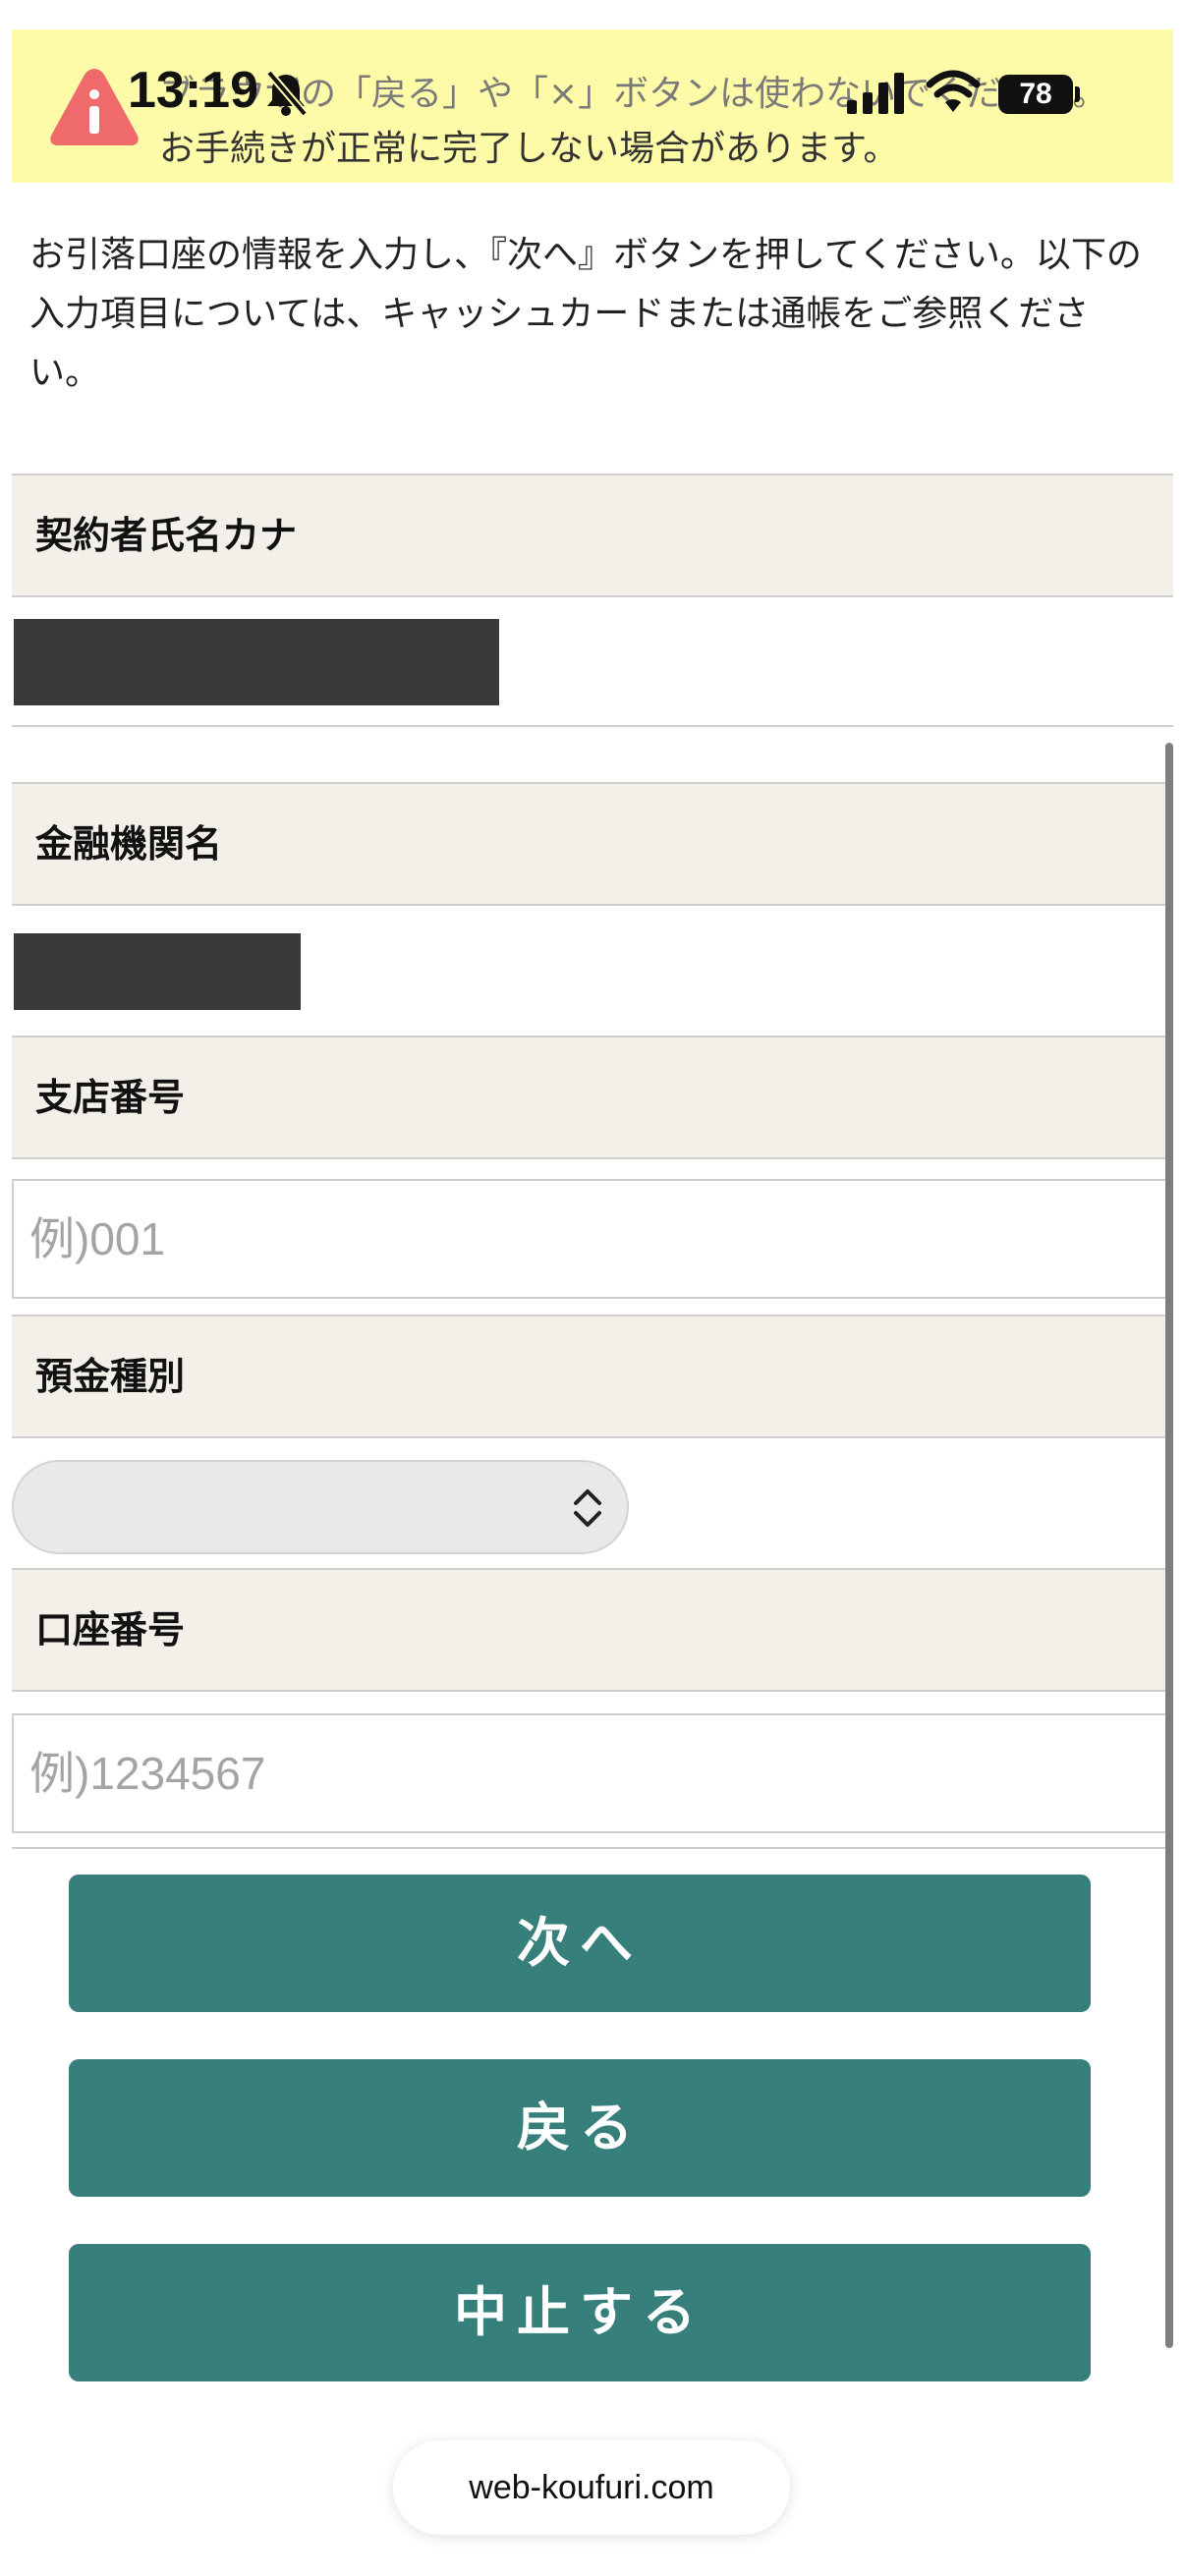  What do you see at coordinates (592, 1773) in the screenshot?
I see `account-number-input` at bounding box center [592, 1773].